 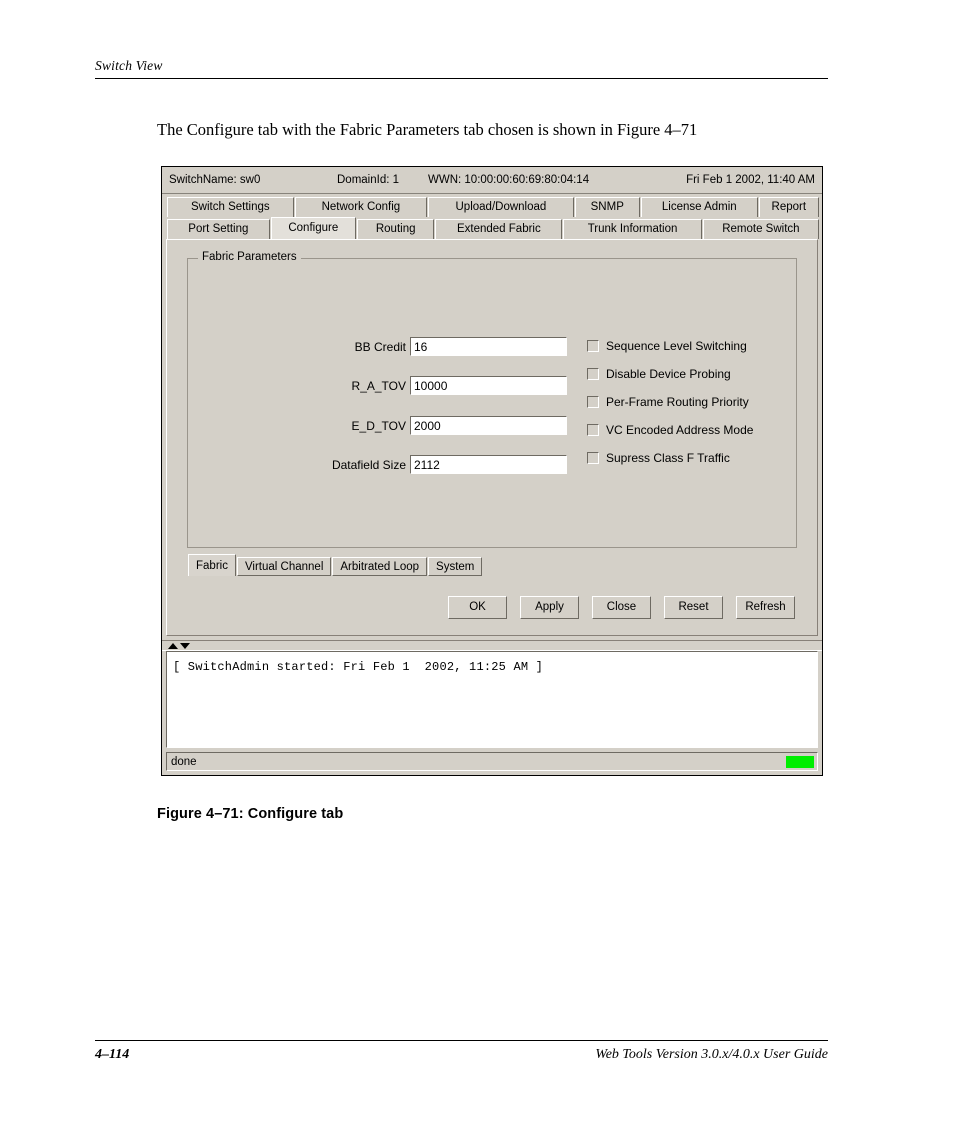 I want to click on input-r-a-tov, so click(x=488, y=385).